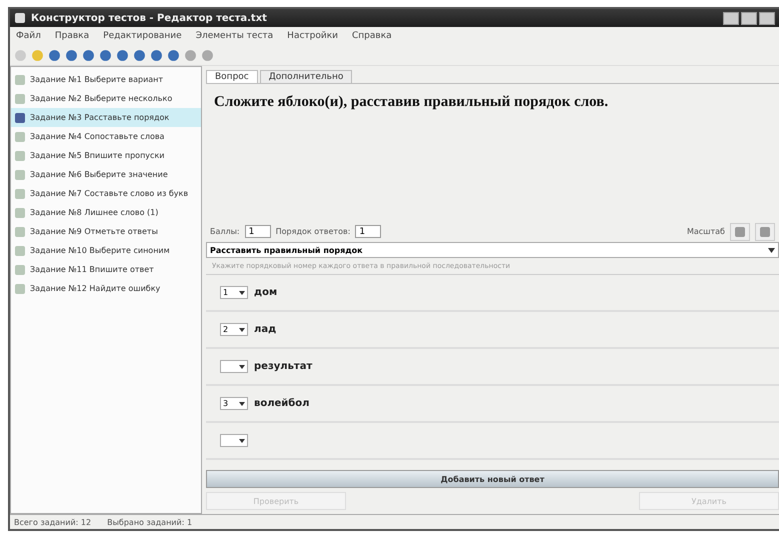  I want to click on image-button, so click(740, 231).